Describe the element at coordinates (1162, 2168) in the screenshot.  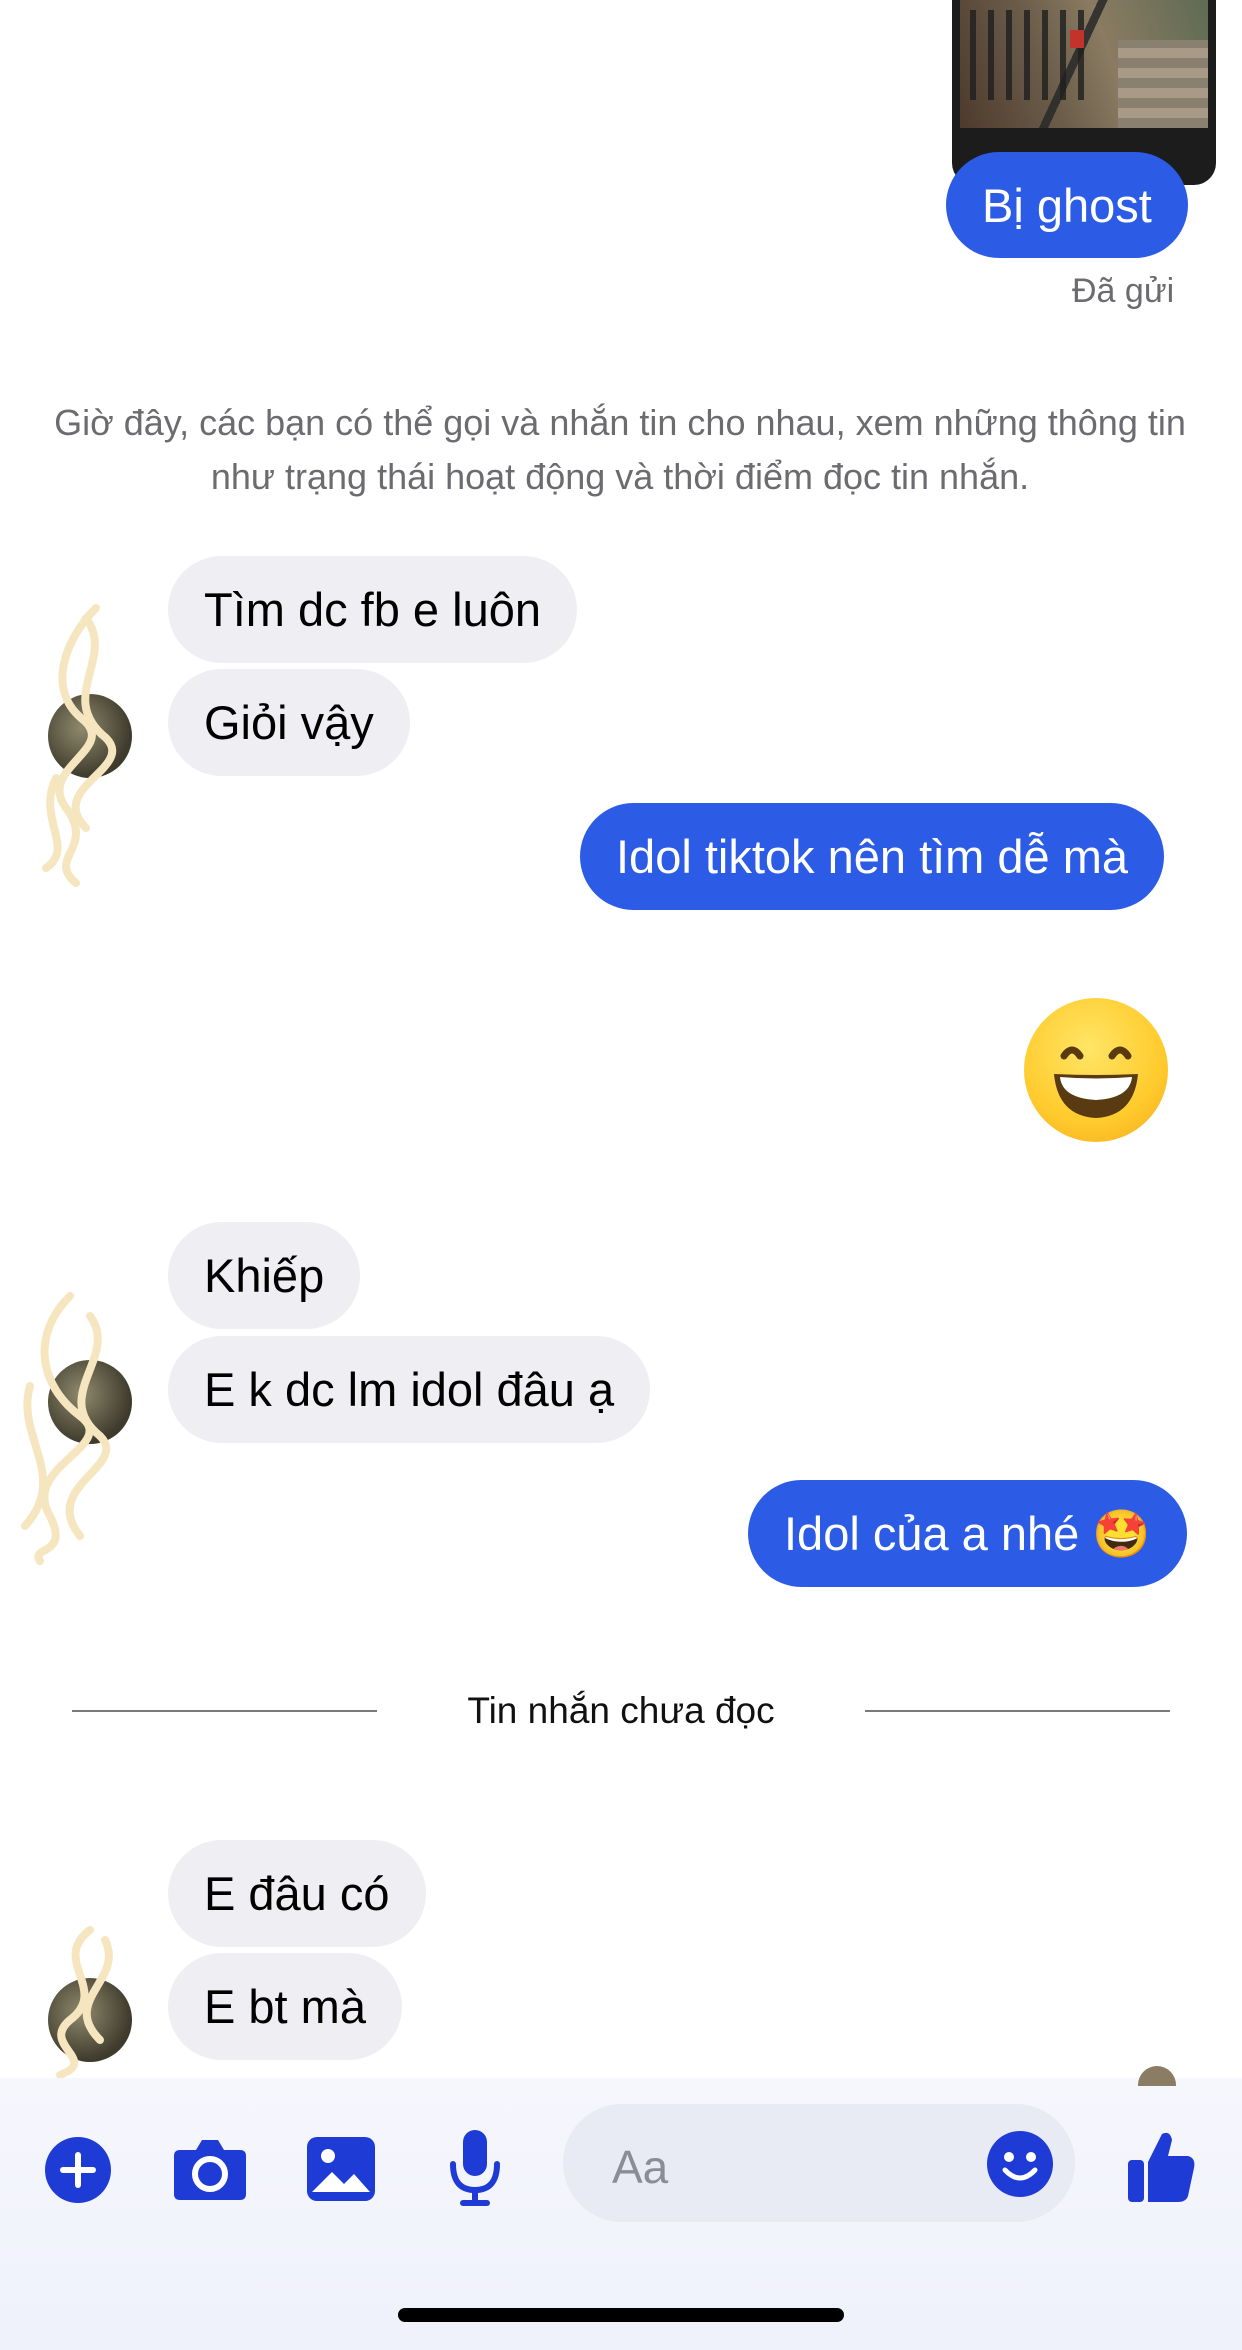
I see `thumbs-up-icon` at that location.